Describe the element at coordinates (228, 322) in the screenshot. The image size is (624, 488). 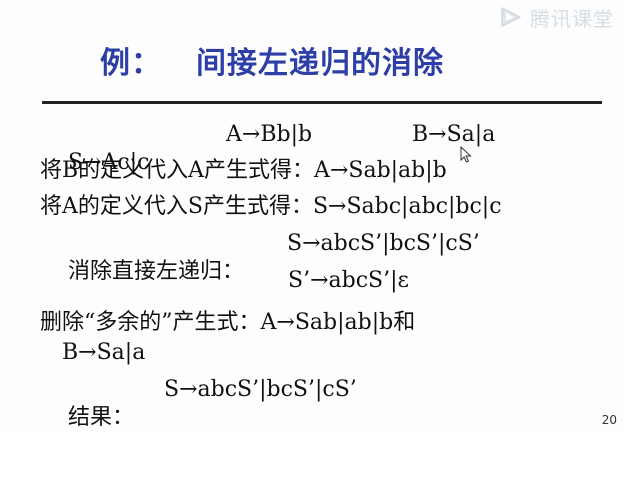
I see `delete-redundant-line: 删除“多余的”产生式：A→Sab|ab|b和` at that location.